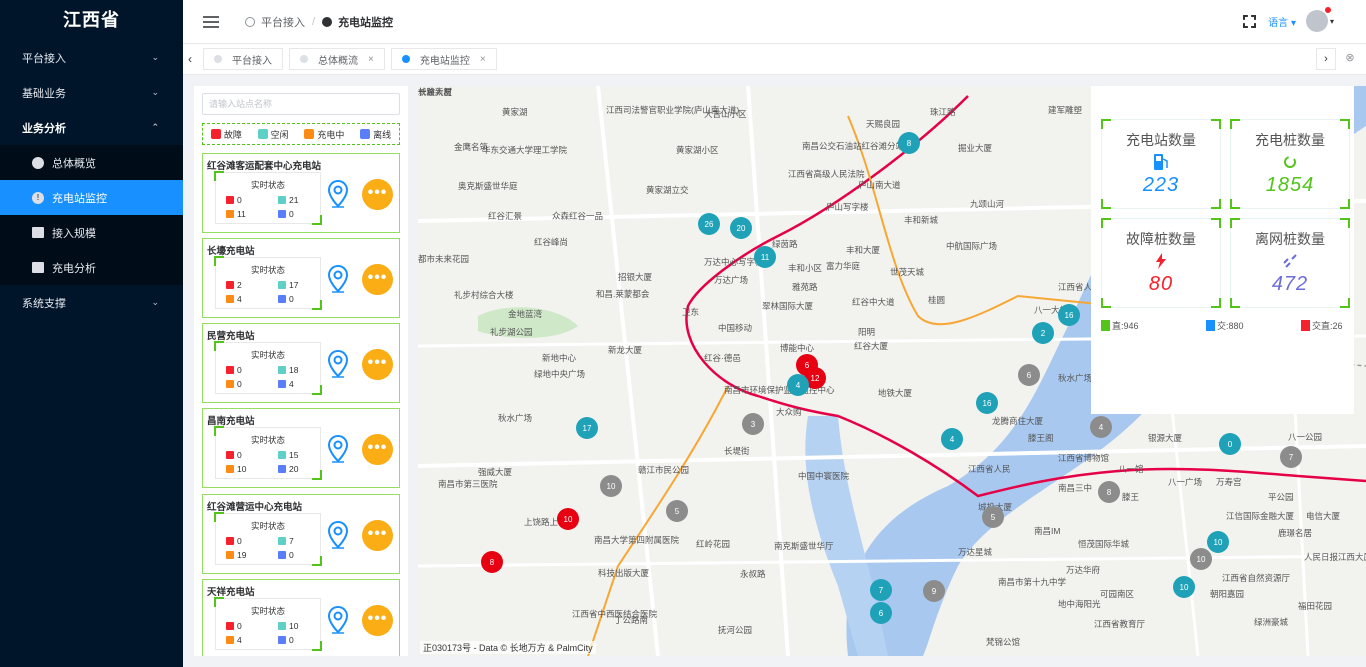 Image resolution: width=1366 pixels, height=667 pixels. I want to click on hamburger-icon, so click(211, 22).